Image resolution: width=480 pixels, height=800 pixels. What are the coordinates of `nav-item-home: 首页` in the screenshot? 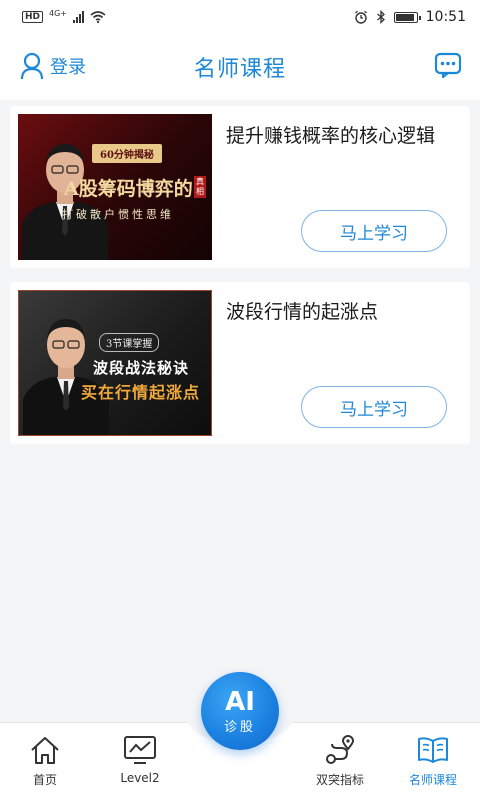 It's located at (45, 761).